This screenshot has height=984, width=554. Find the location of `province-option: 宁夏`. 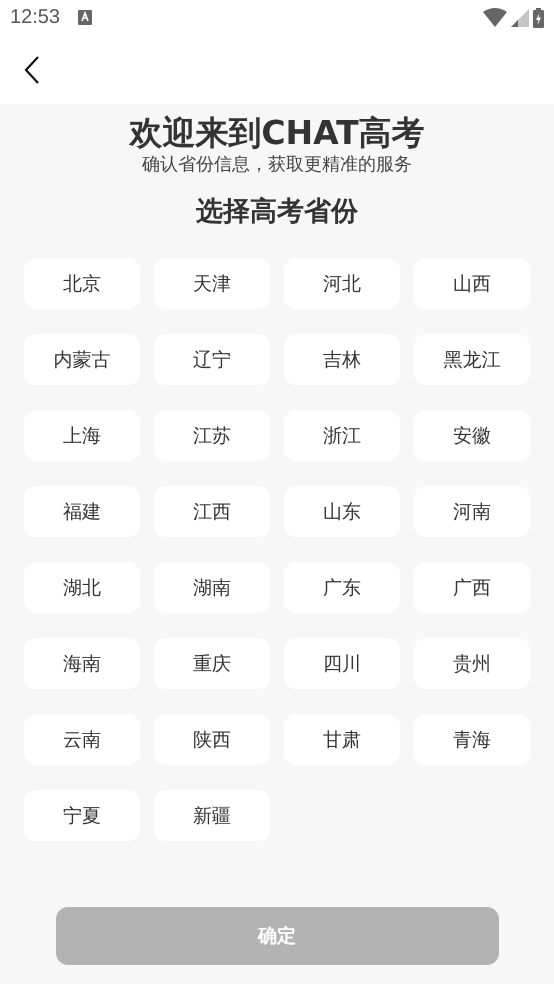

province-option: 宁夏 is located at coordinates (82, 815).